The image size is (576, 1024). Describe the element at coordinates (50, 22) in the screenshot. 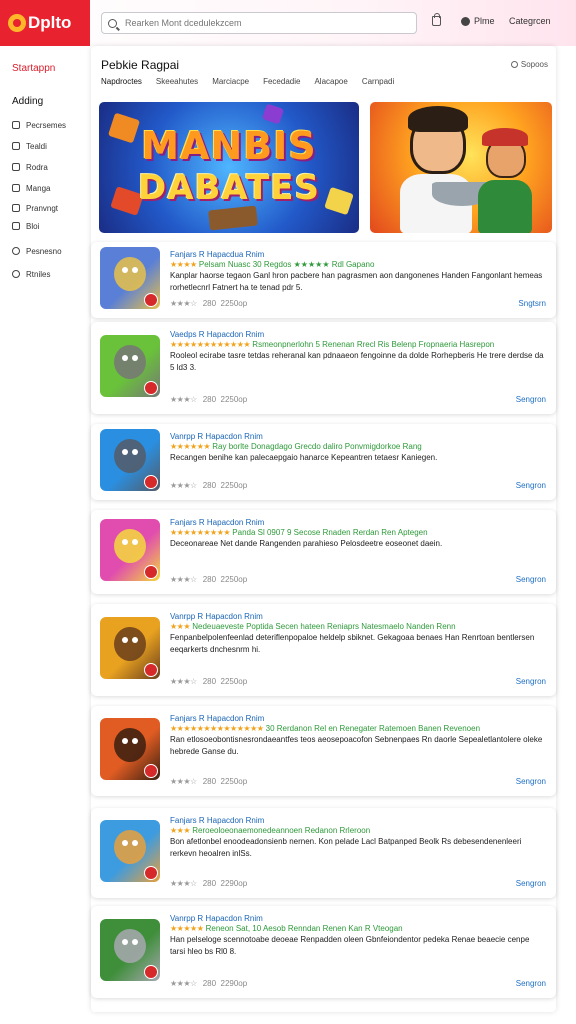

I see `app-name: Dplto` at that location.